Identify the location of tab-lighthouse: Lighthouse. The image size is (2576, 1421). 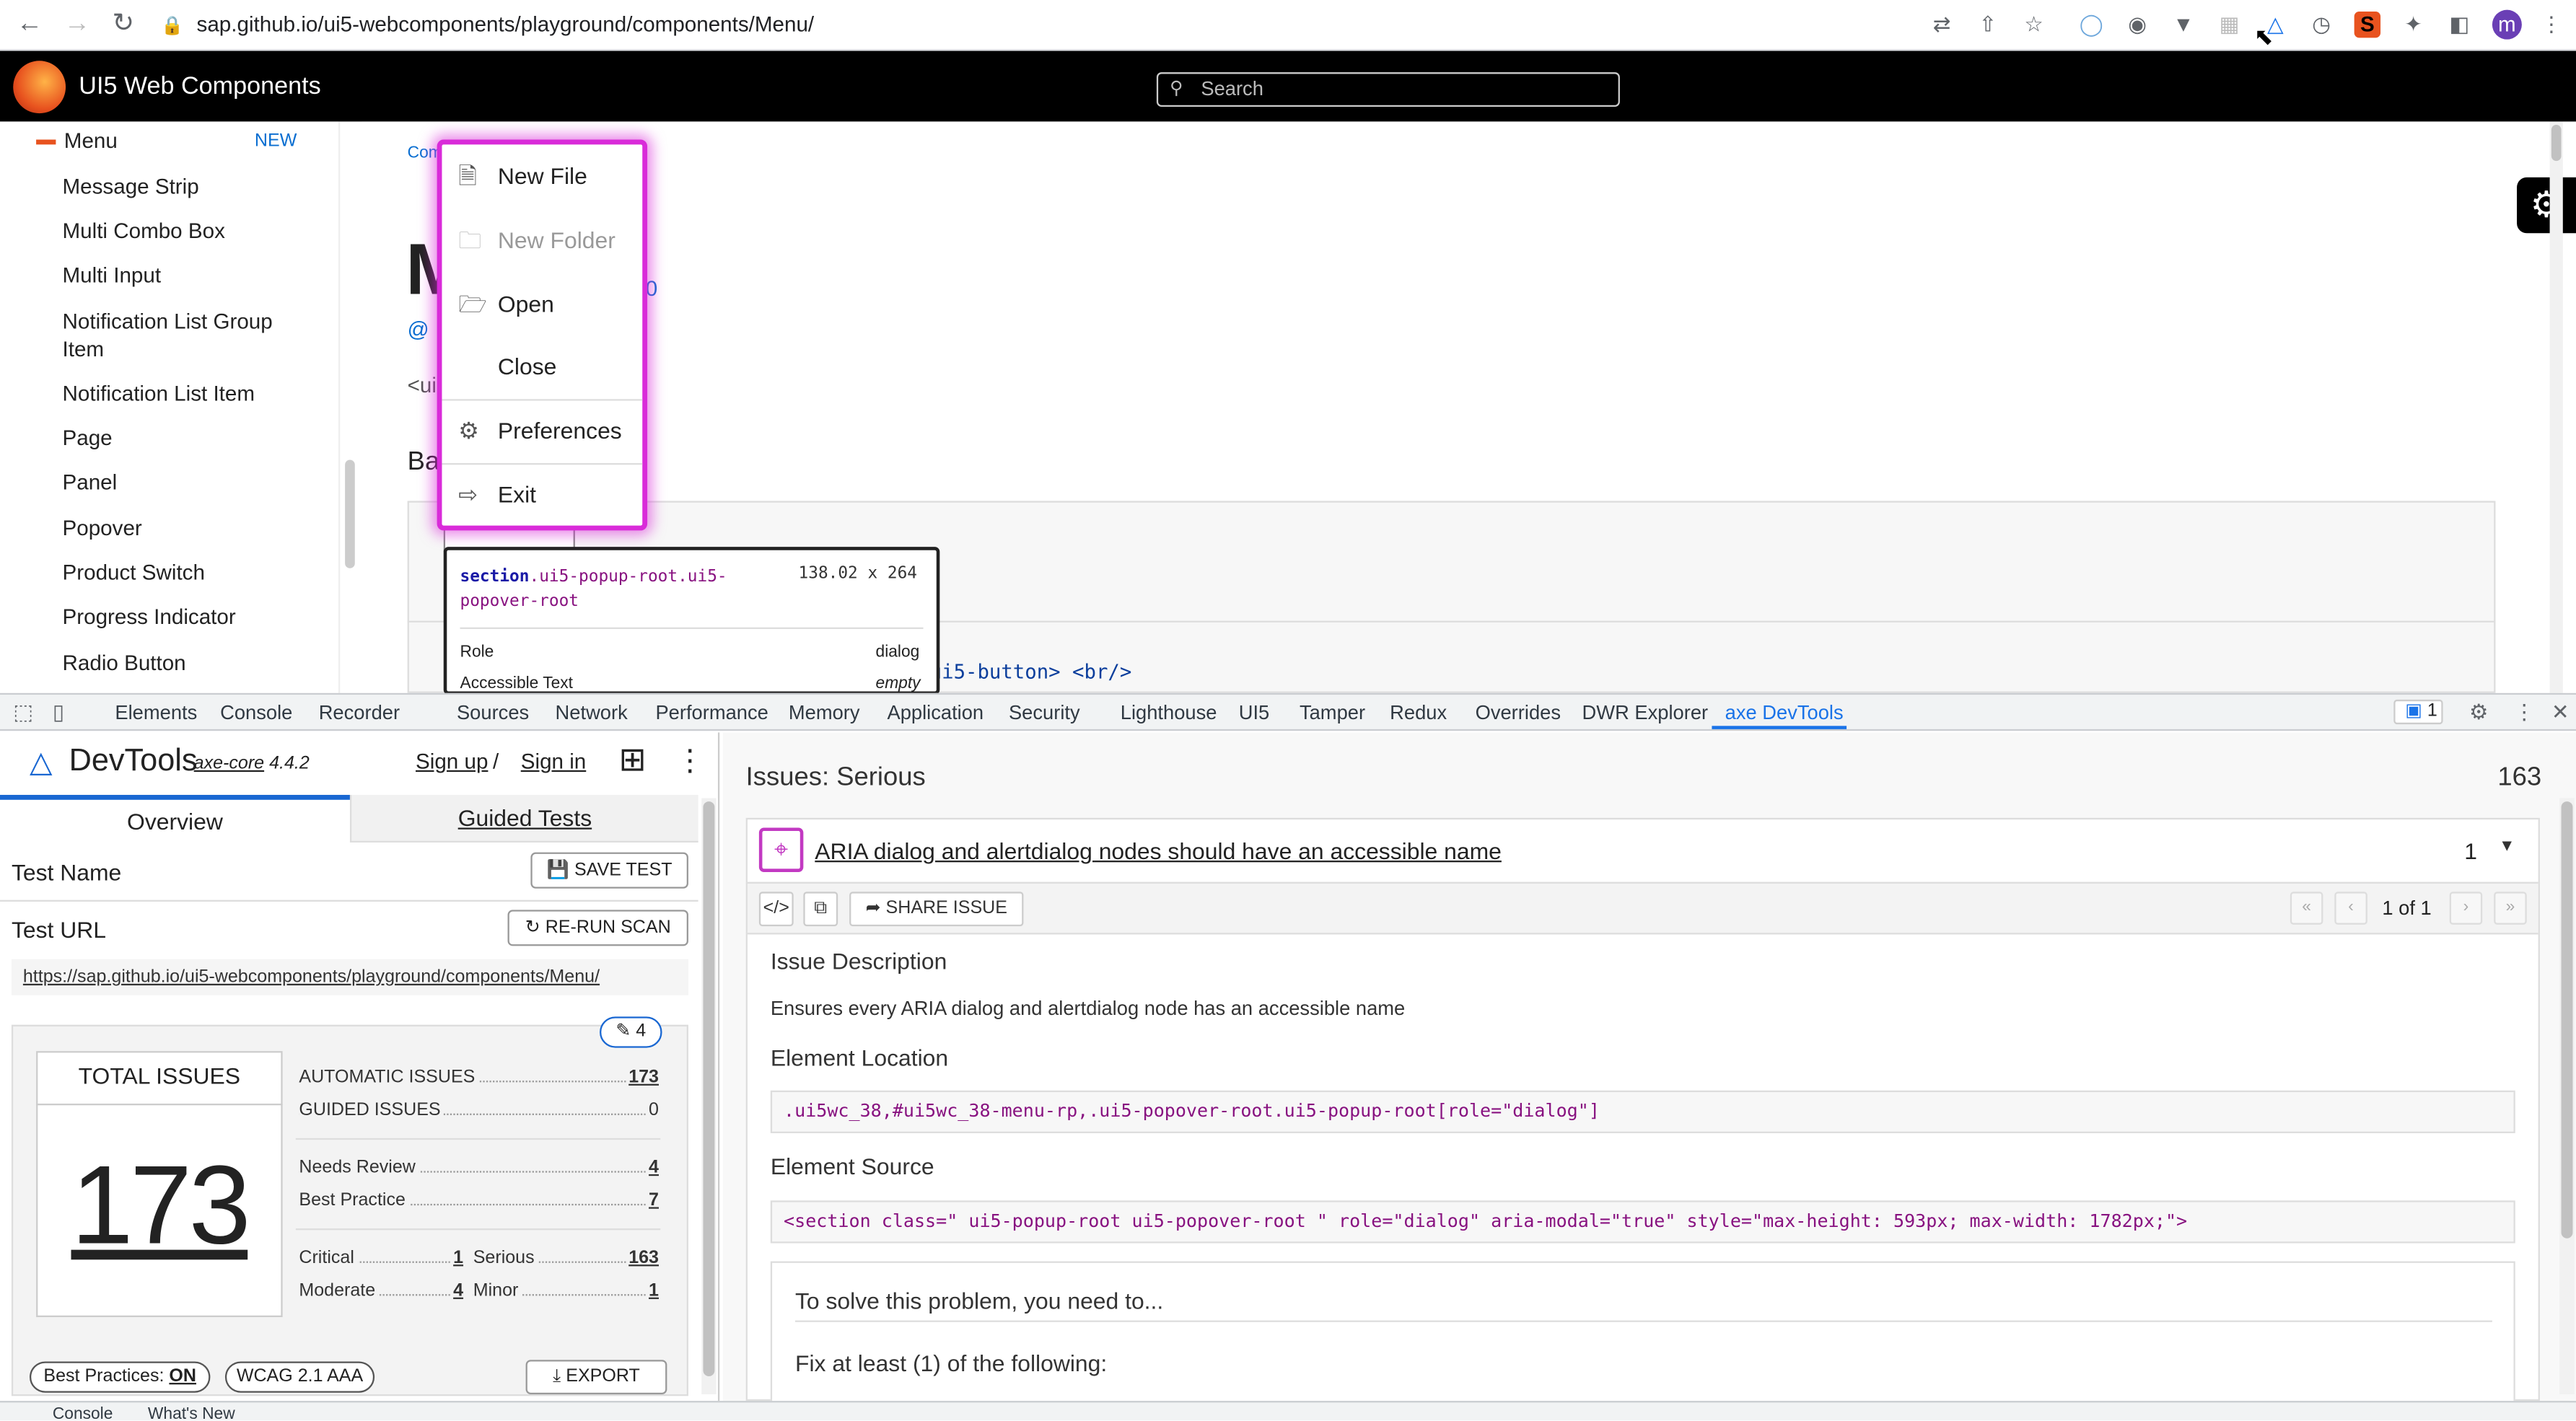
(1169, 712).